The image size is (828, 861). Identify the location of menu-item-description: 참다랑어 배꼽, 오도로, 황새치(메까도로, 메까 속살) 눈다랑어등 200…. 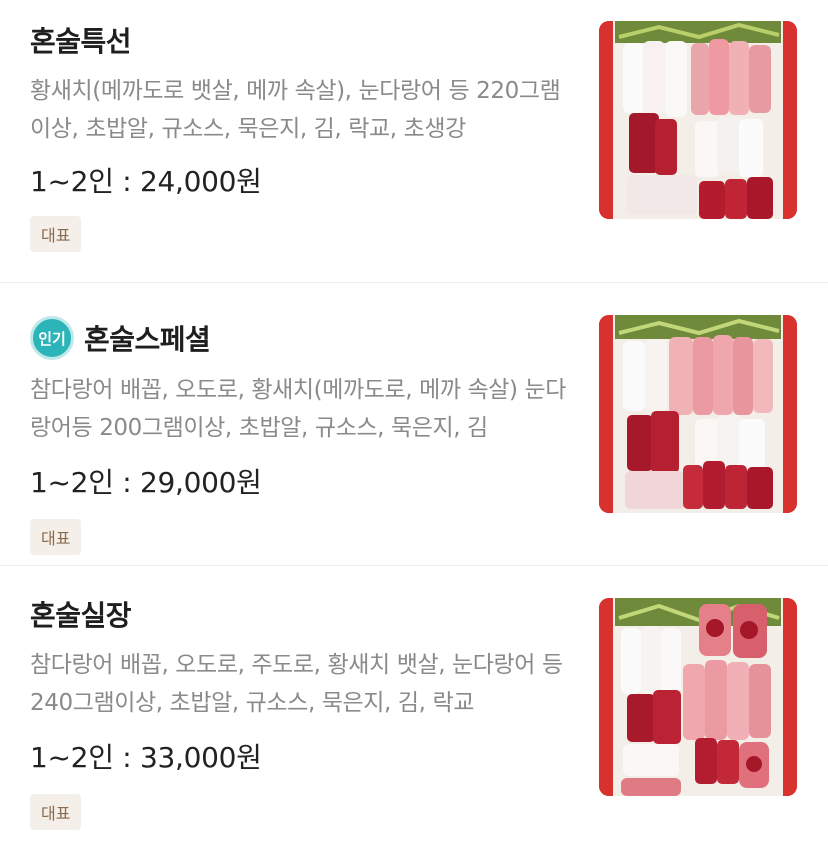
(298, 409).